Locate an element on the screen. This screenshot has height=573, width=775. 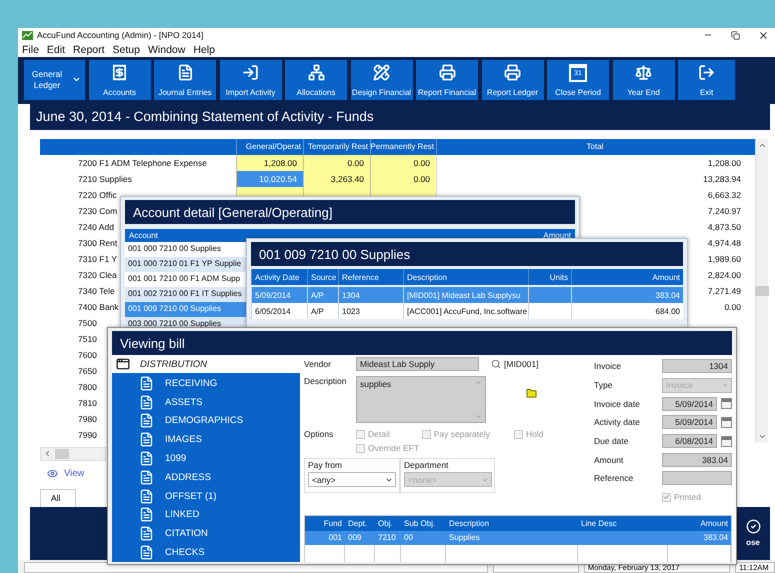
tab: All is located at coordinates (58, 497).